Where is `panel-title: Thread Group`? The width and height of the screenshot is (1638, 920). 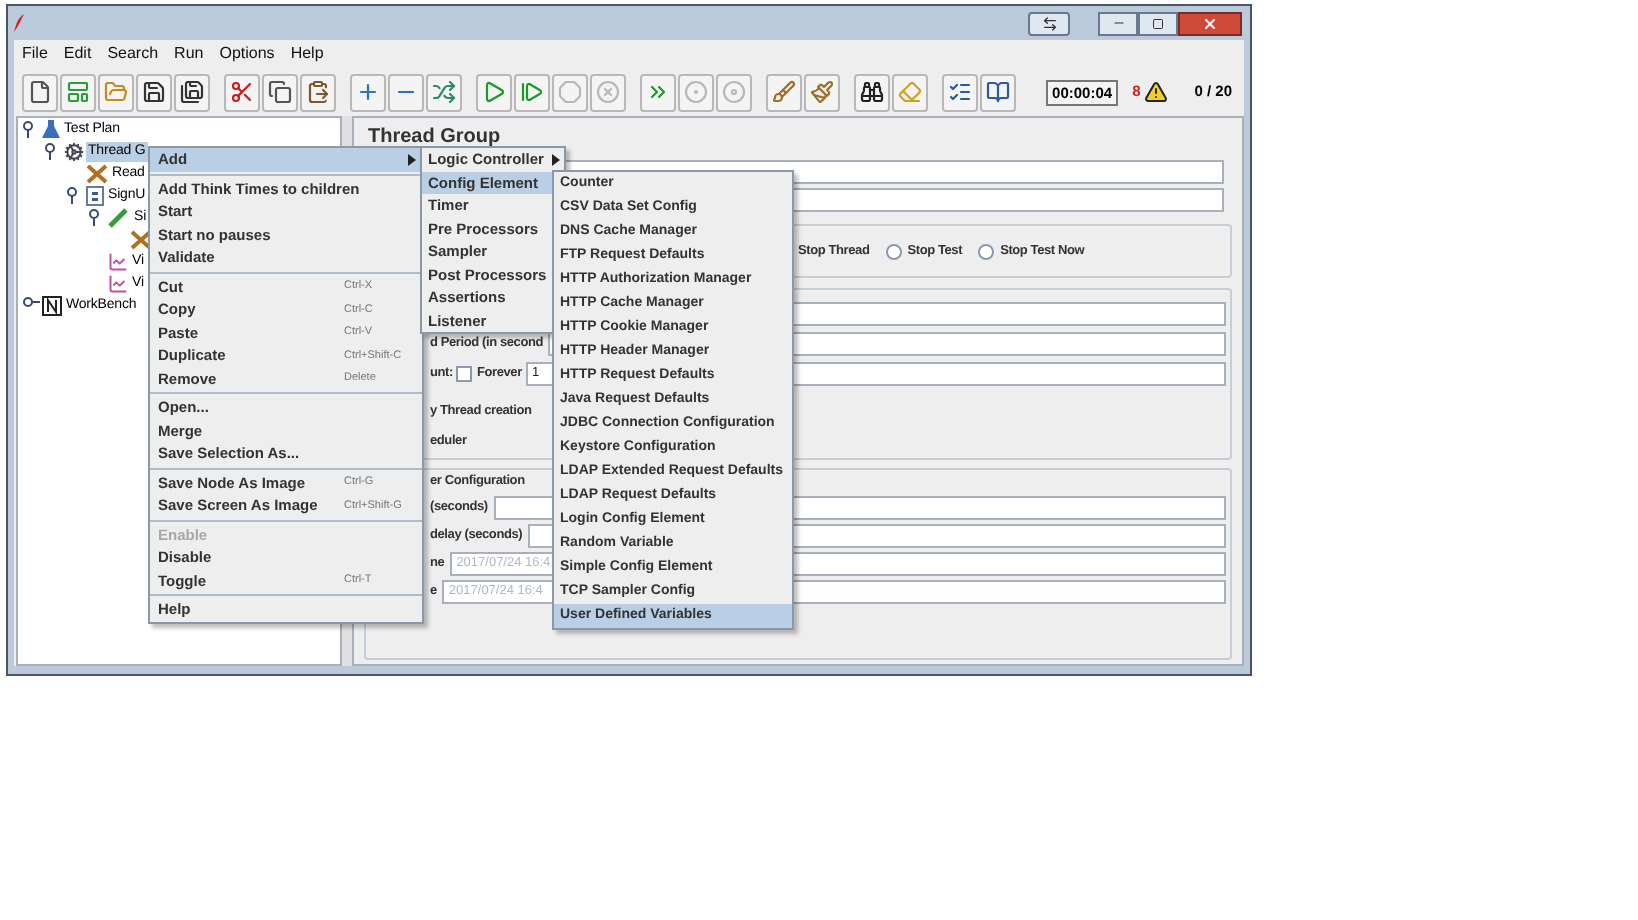 panel-title: Thread Group is located at coordinates (434, 138).